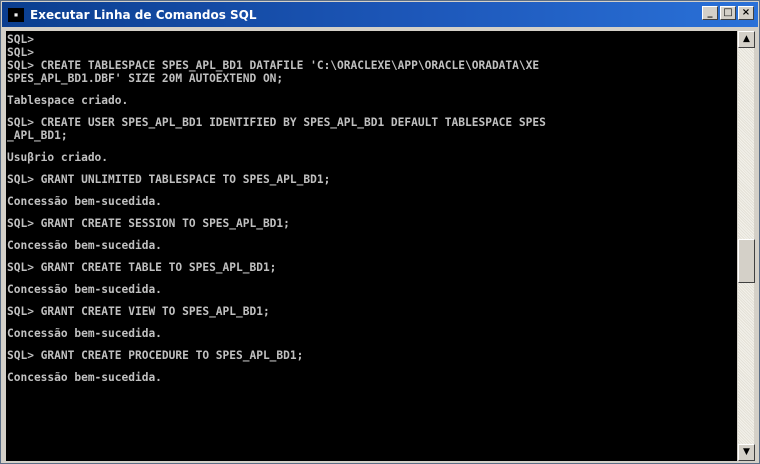 This screenshot has width=760, height=464. What do you see at coordinates (746, 13) in the screenshot?
I see `close-button: ×` at bounding box center [746, 13].